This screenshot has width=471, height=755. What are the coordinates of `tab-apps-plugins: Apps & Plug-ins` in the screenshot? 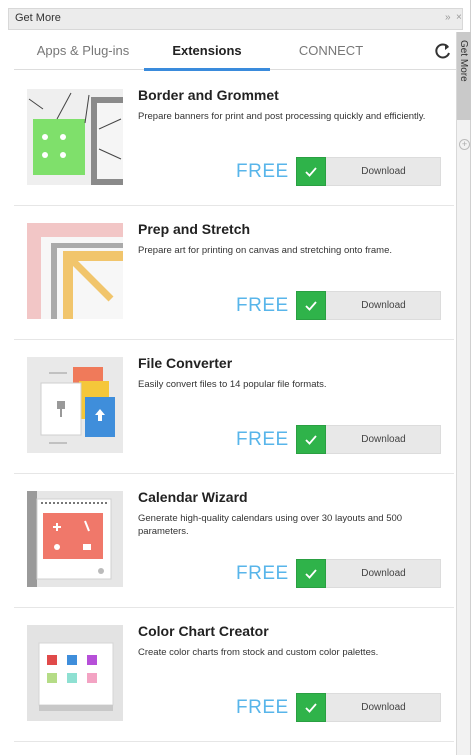 It's located at (83, 51).